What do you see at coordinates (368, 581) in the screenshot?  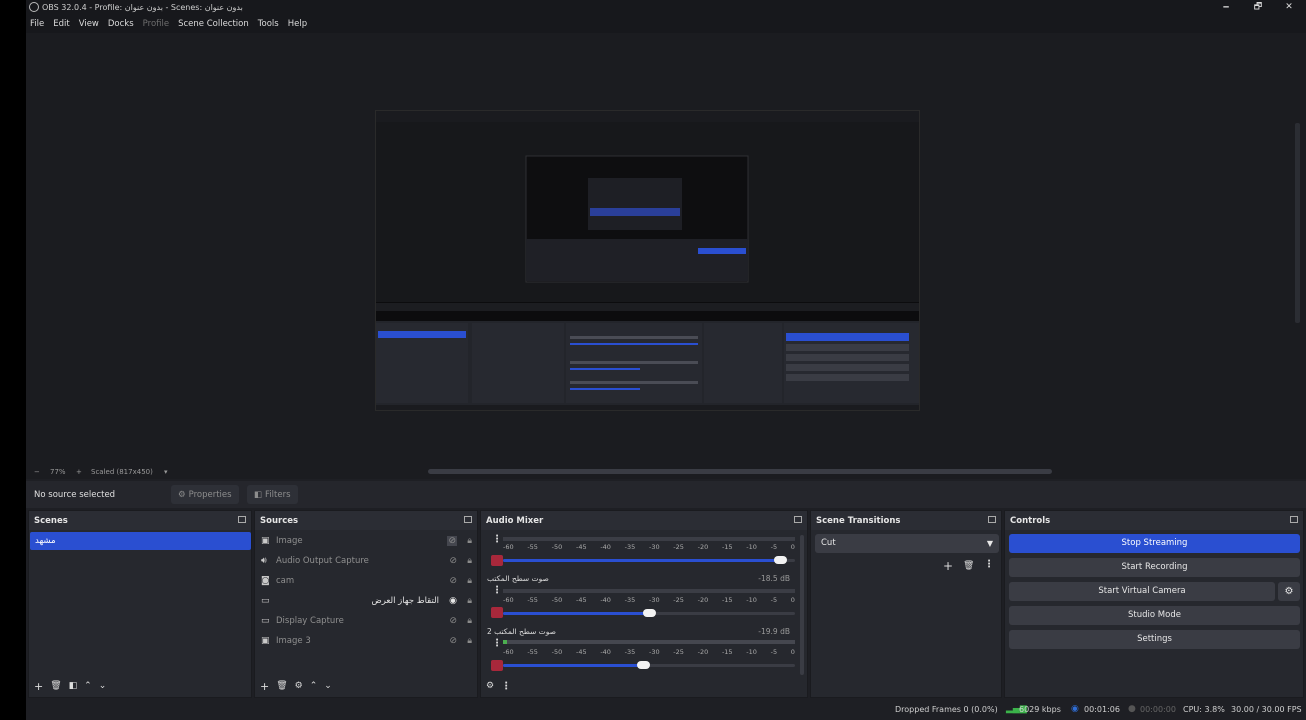 I see `source-item: ◙ cam ⊘ 🔒︎` at bounding box center [368, 581].